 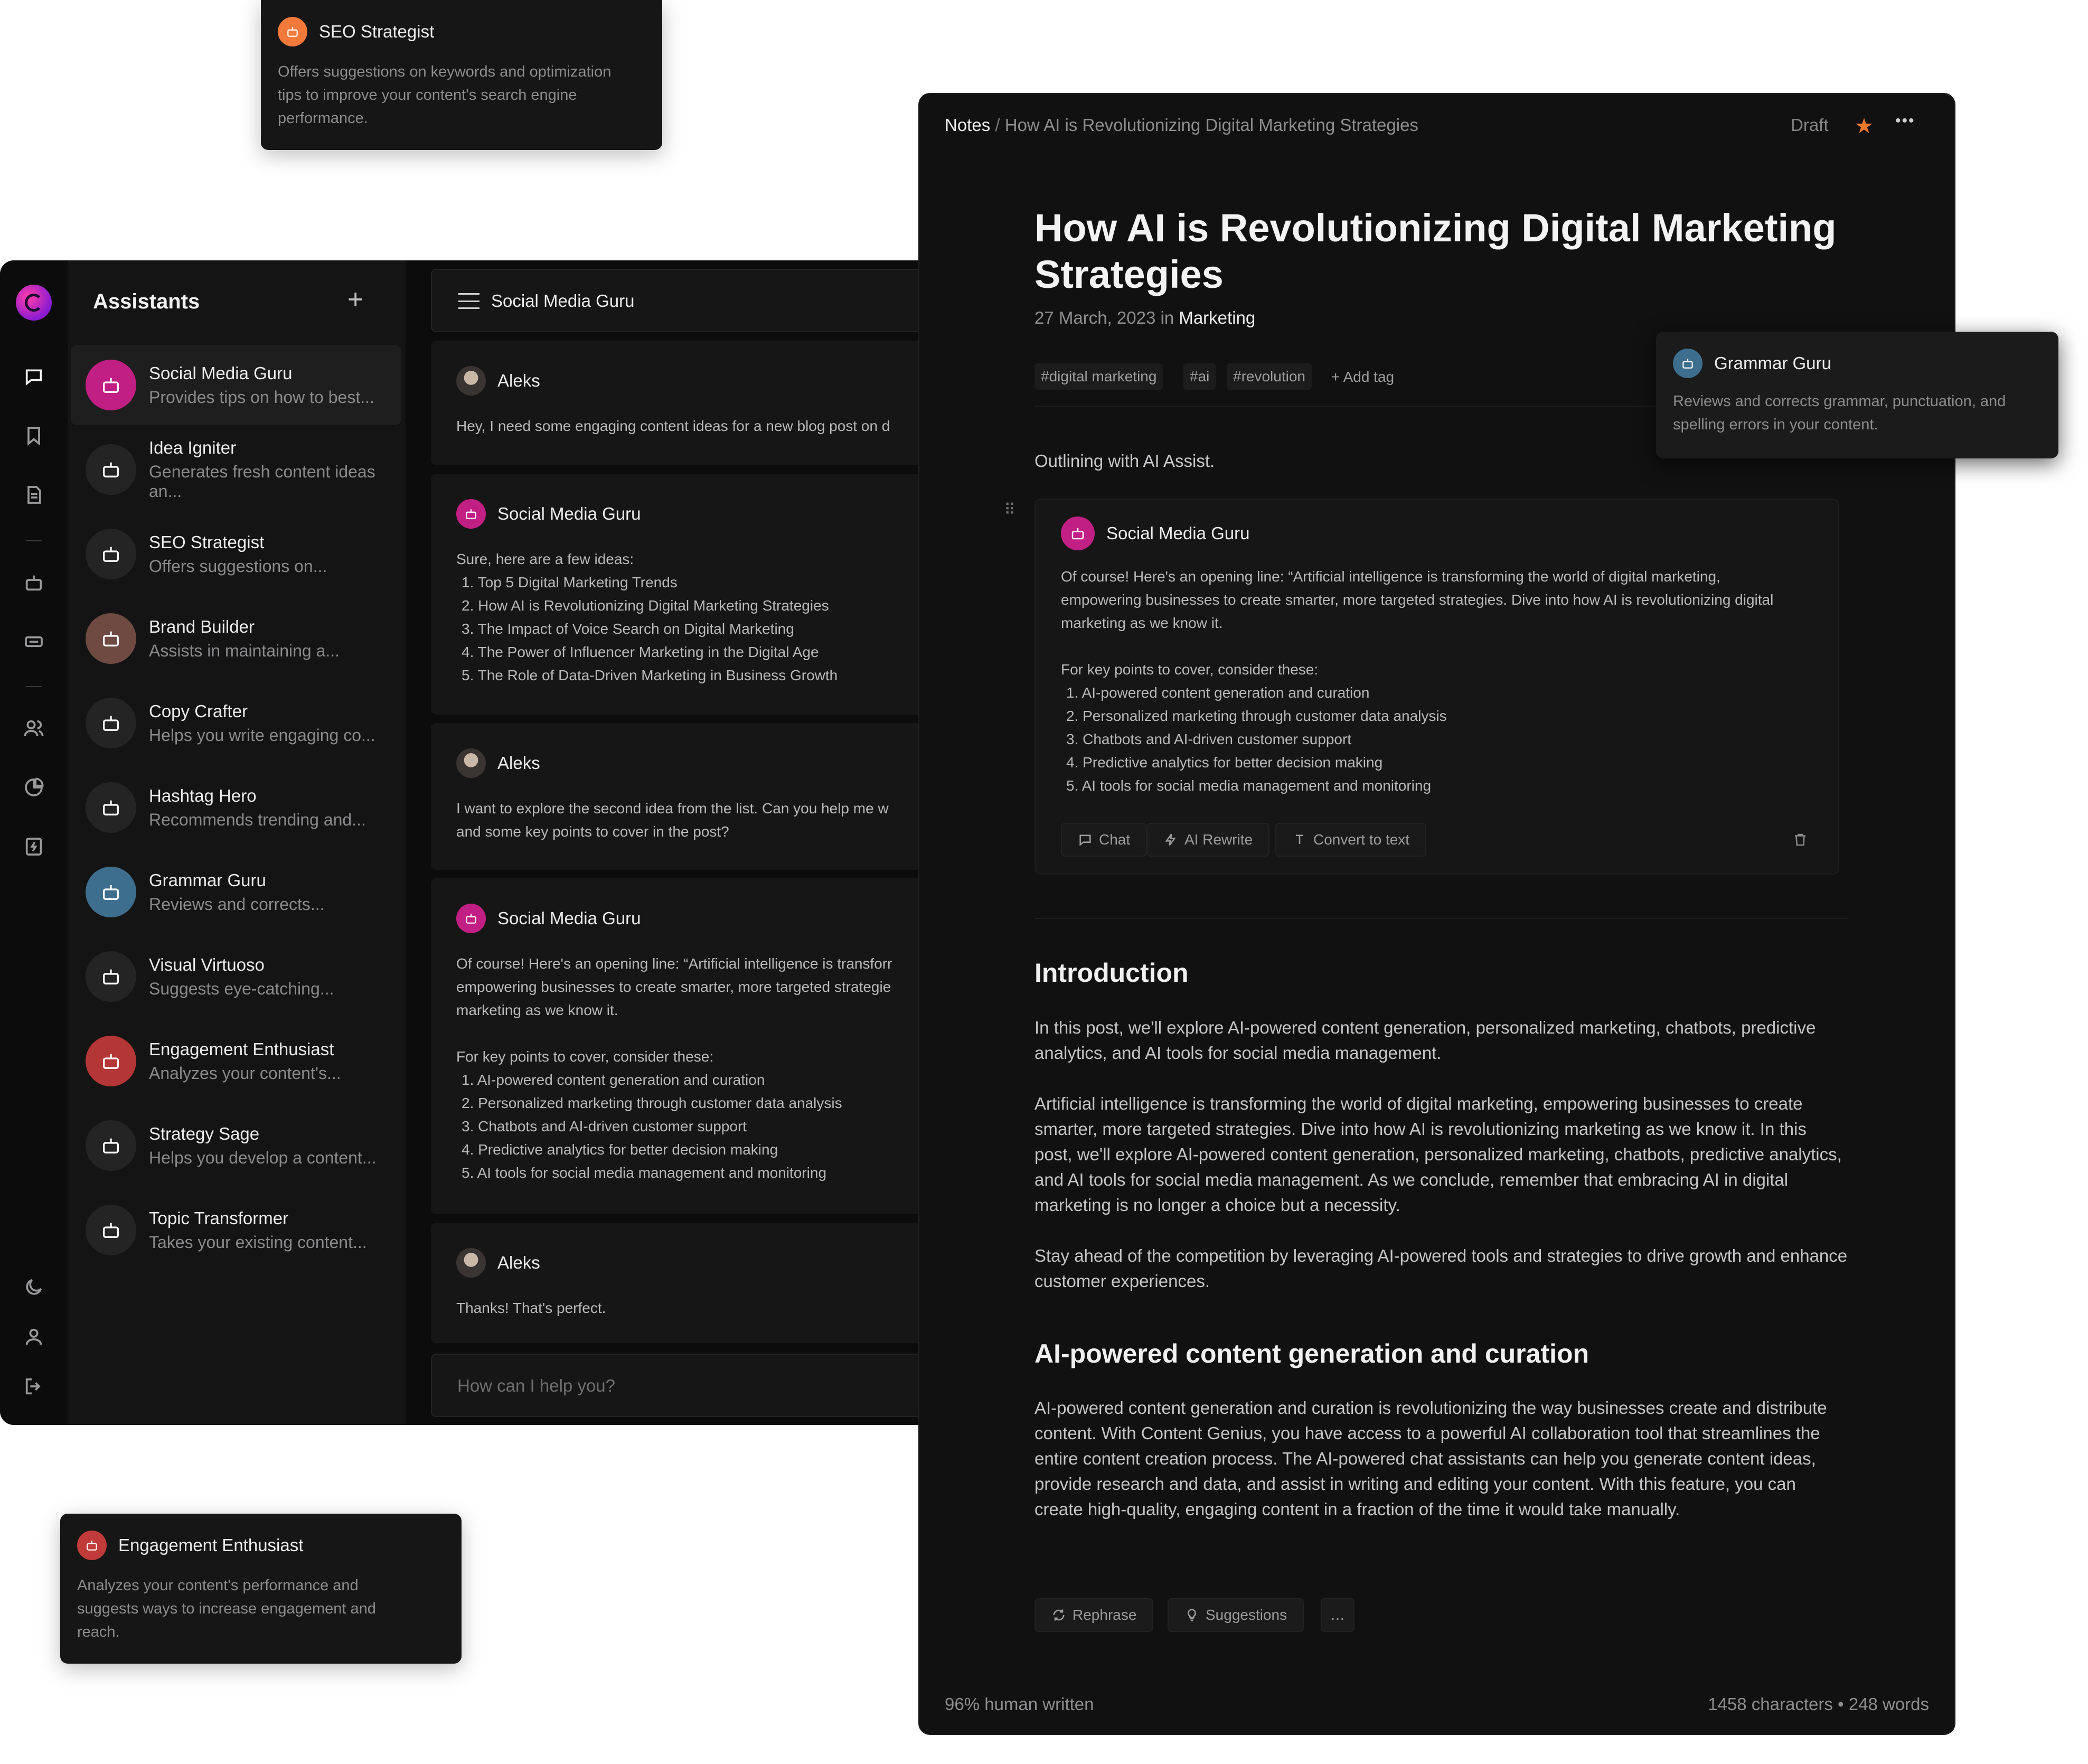 I want to click on user-icon, so click(x=34, y=1336).